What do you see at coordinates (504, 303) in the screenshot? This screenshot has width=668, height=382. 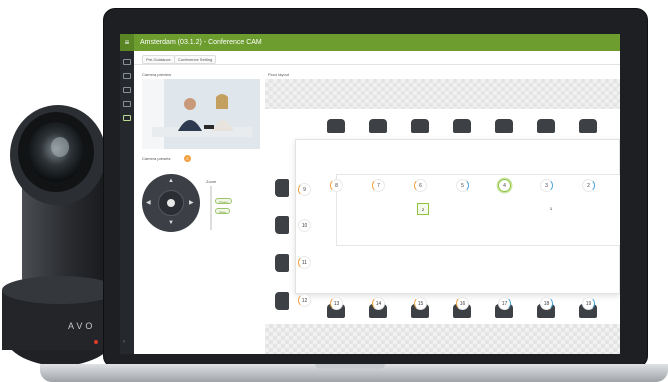 I see `seat-17: 17` at bounding box center [504, 303].